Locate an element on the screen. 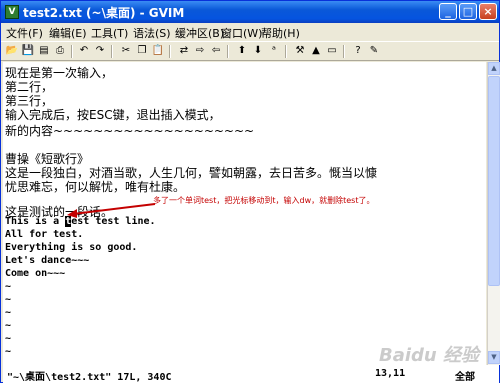 This screenshot has height=383, width=500. code-line: All for test. is located at coordinates (44, 234).